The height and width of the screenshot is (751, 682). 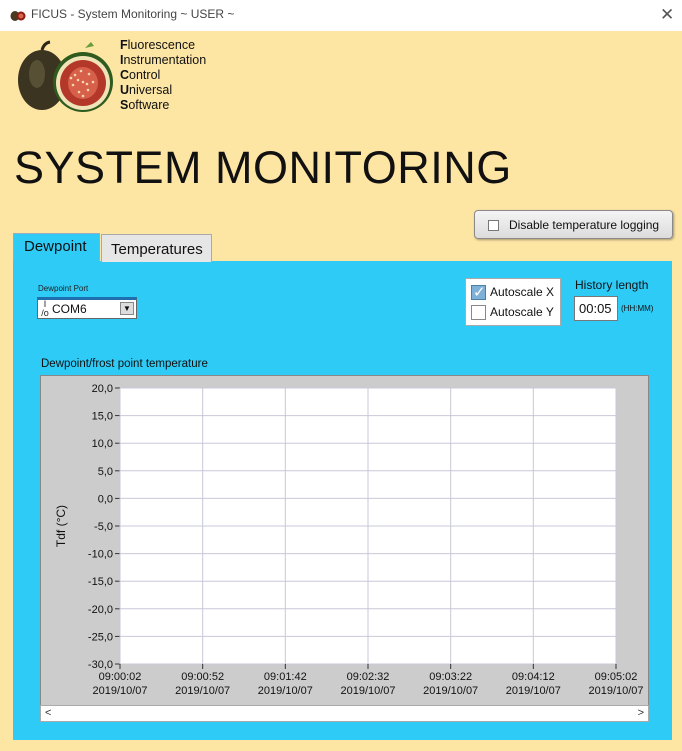 I want to click on acronym-line-4: Universal, so click(x=146, y=90).